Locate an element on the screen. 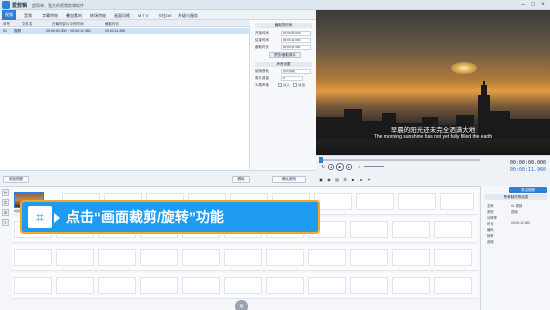  menu-upgrade: 升级与服务 is located at coordinates (188, 16).